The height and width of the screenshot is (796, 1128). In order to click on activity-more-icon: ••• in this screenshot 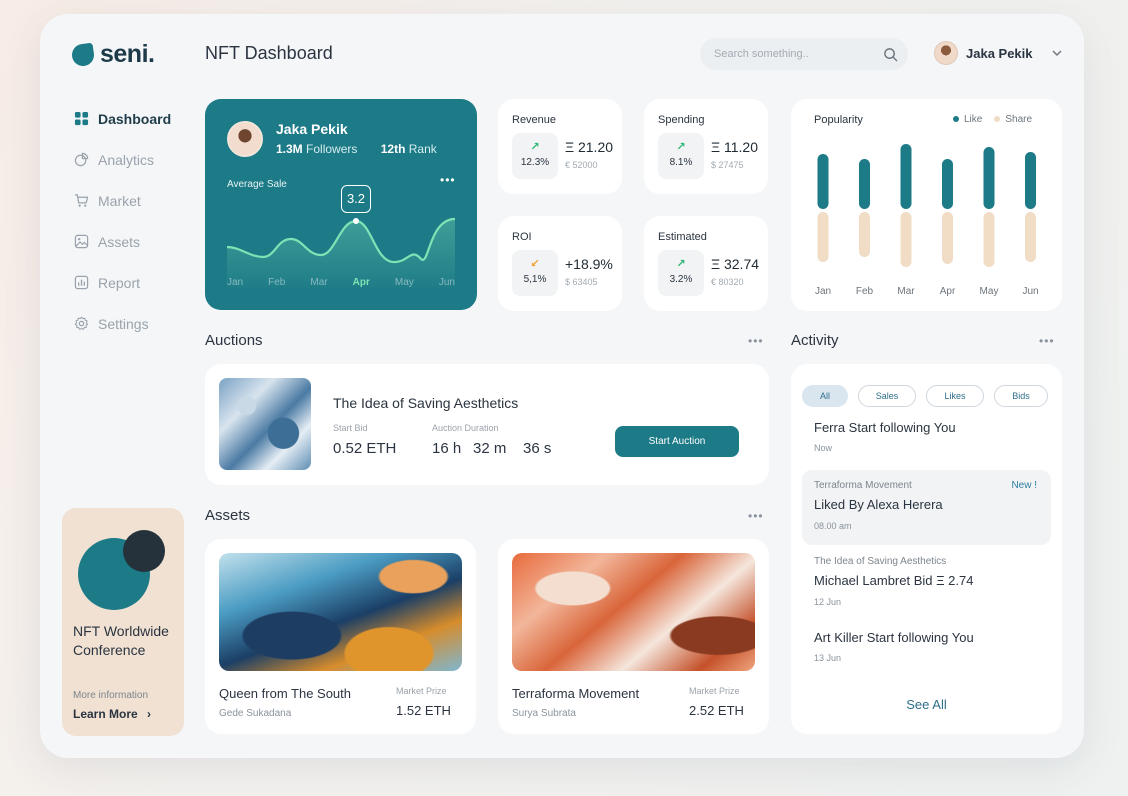, I will do `click(1047, 341)`.